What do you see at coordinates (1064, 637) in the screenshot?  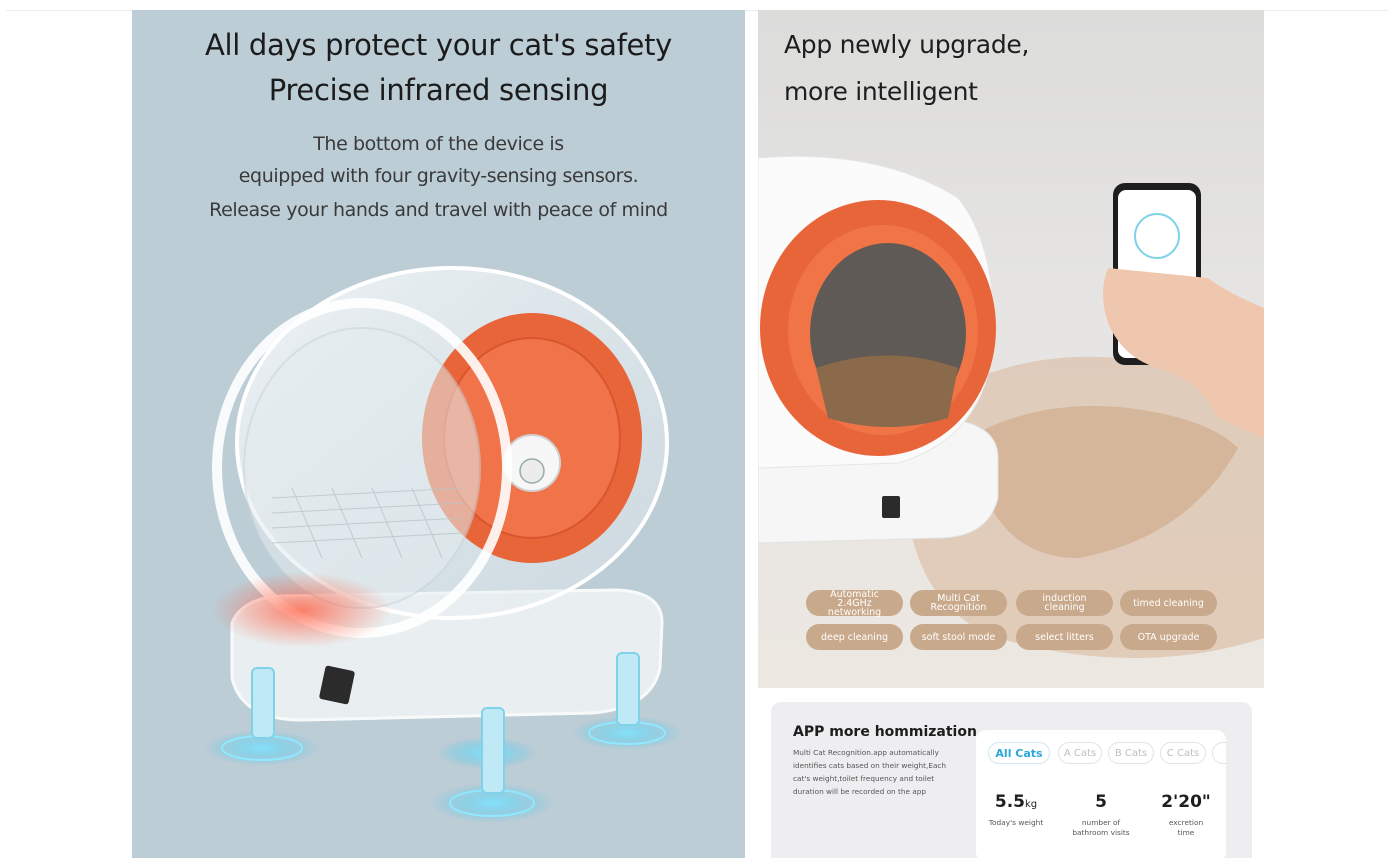 I see `feature-pill: select litters` at bounding box center [1064, 637].